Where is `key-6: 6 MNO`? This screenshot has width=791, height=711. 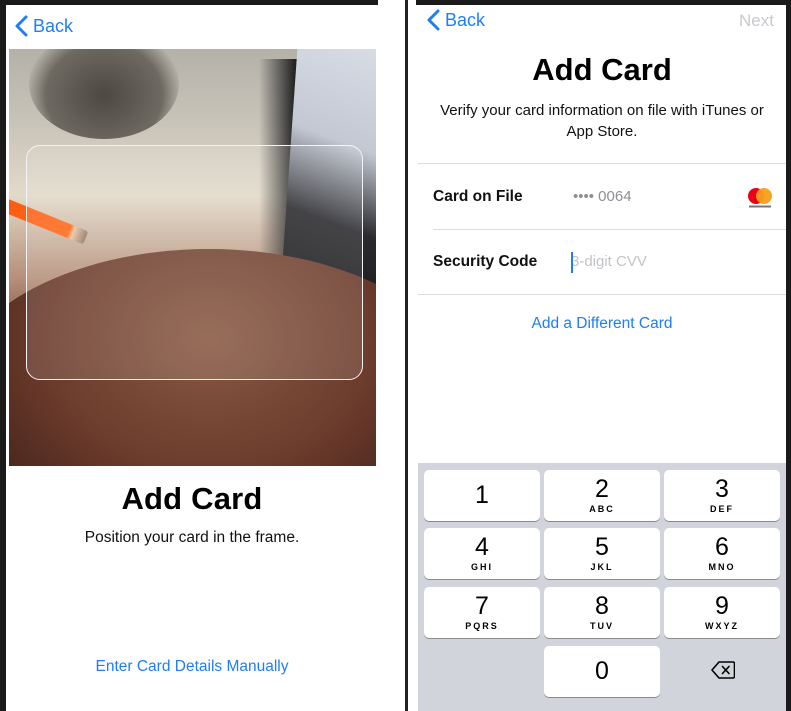
key-6: 6 MNO is located at coordinates (722, 553).